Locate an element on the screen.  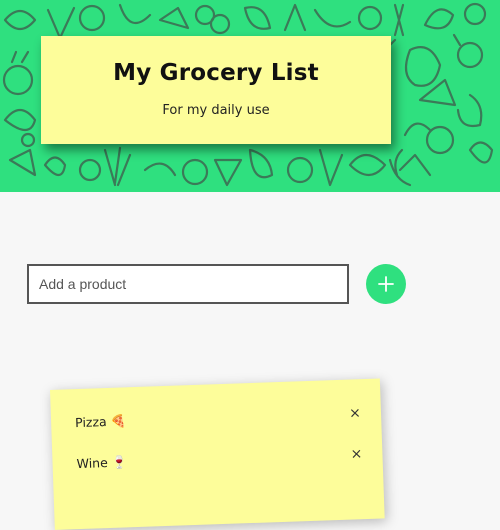
list-item: Wine 🍷 × is located at coordinates (221, 461).